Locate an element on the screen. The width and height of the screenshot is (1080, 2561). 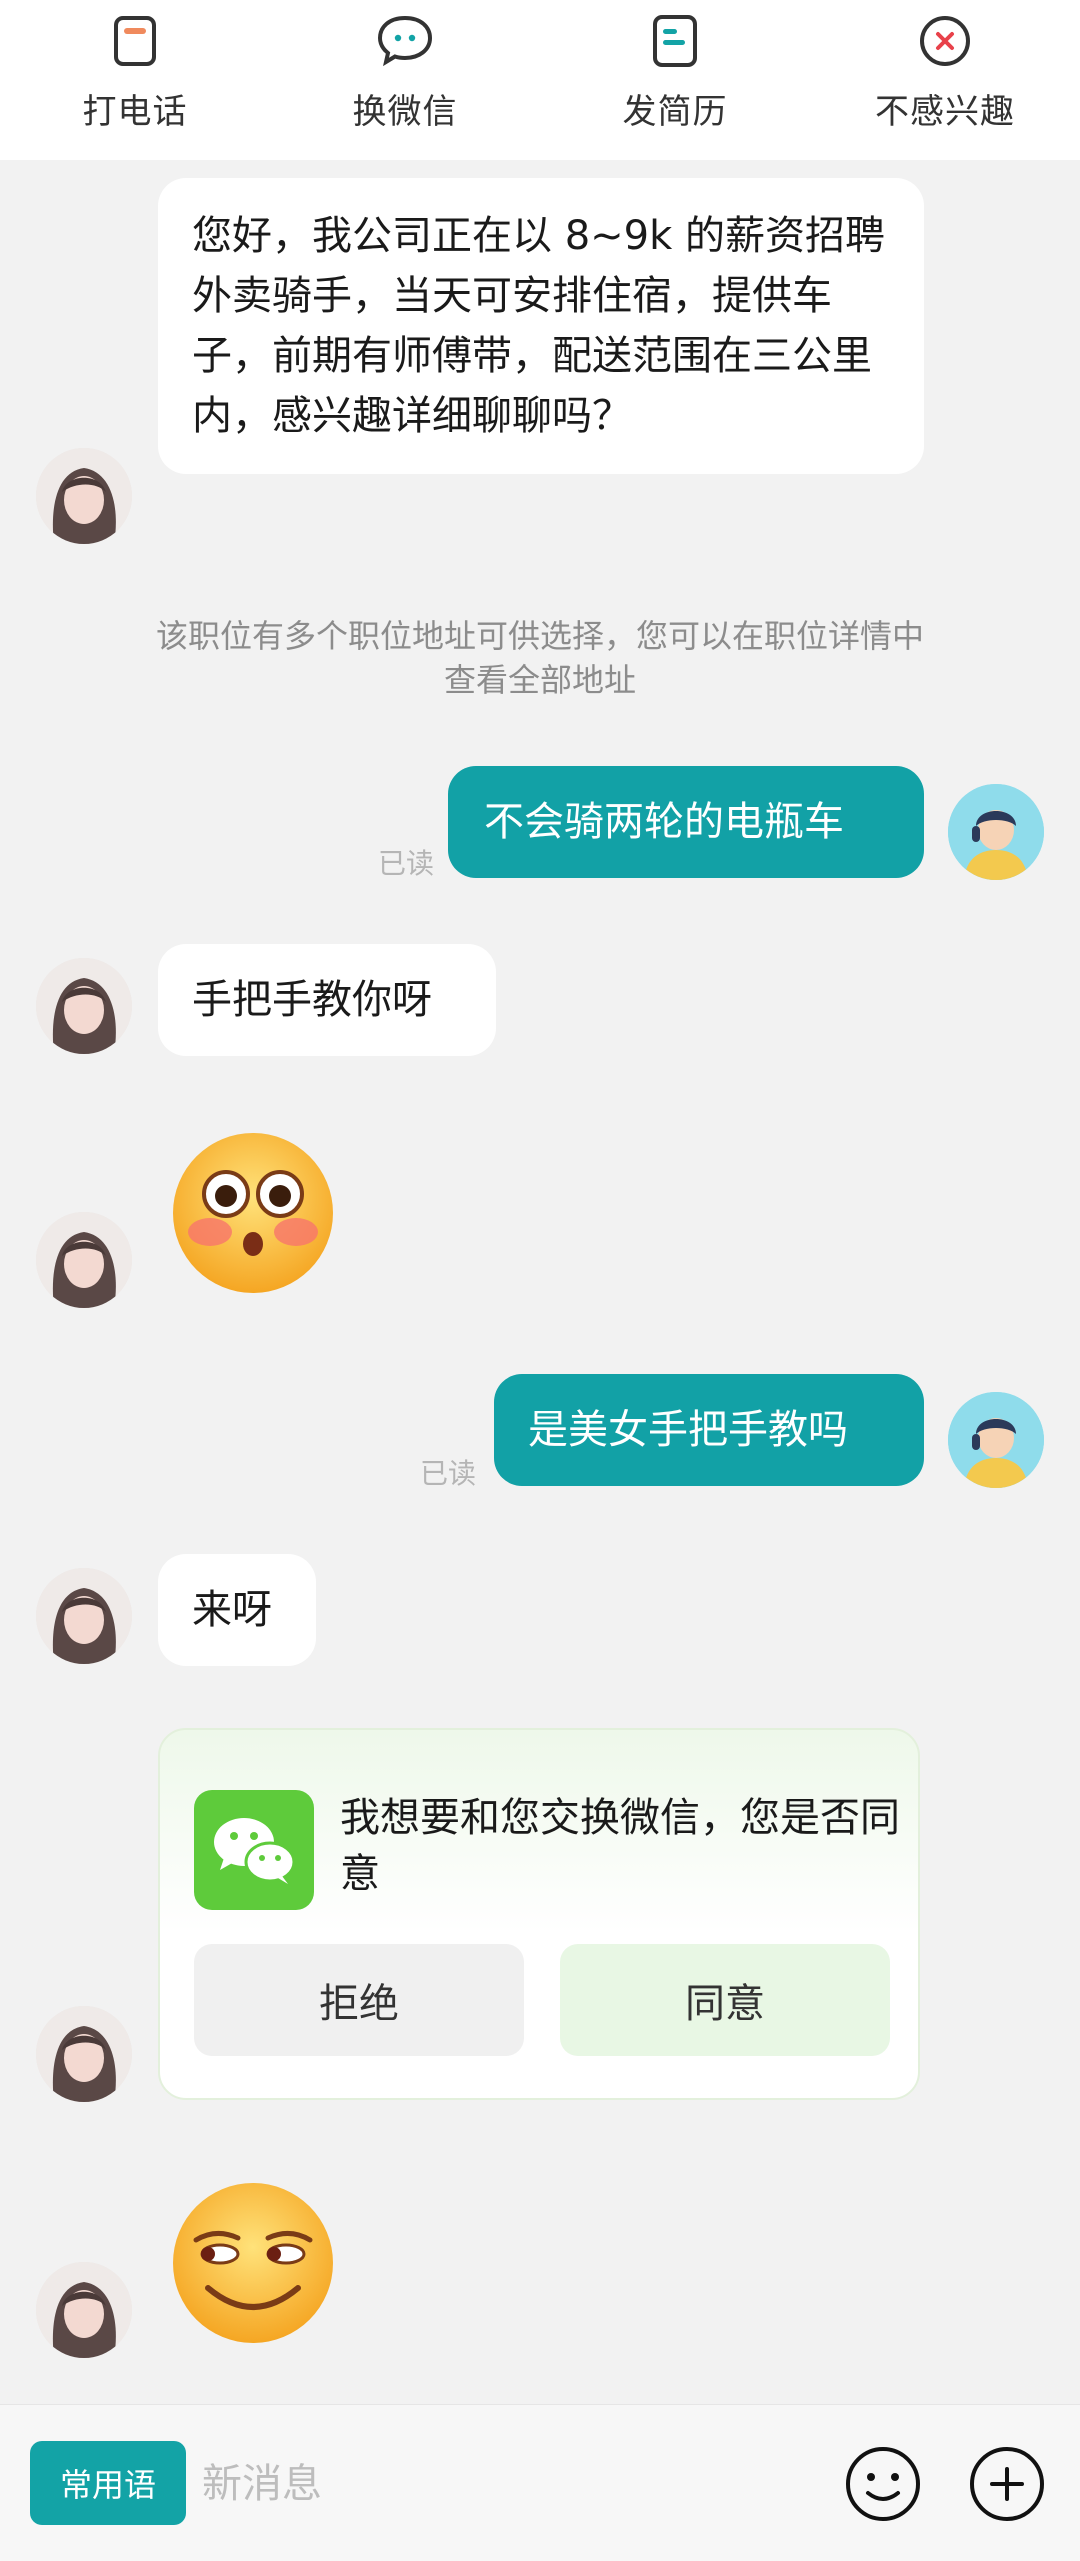
message-text: 手把手教你呀 is located at coordinates (312, 1000).